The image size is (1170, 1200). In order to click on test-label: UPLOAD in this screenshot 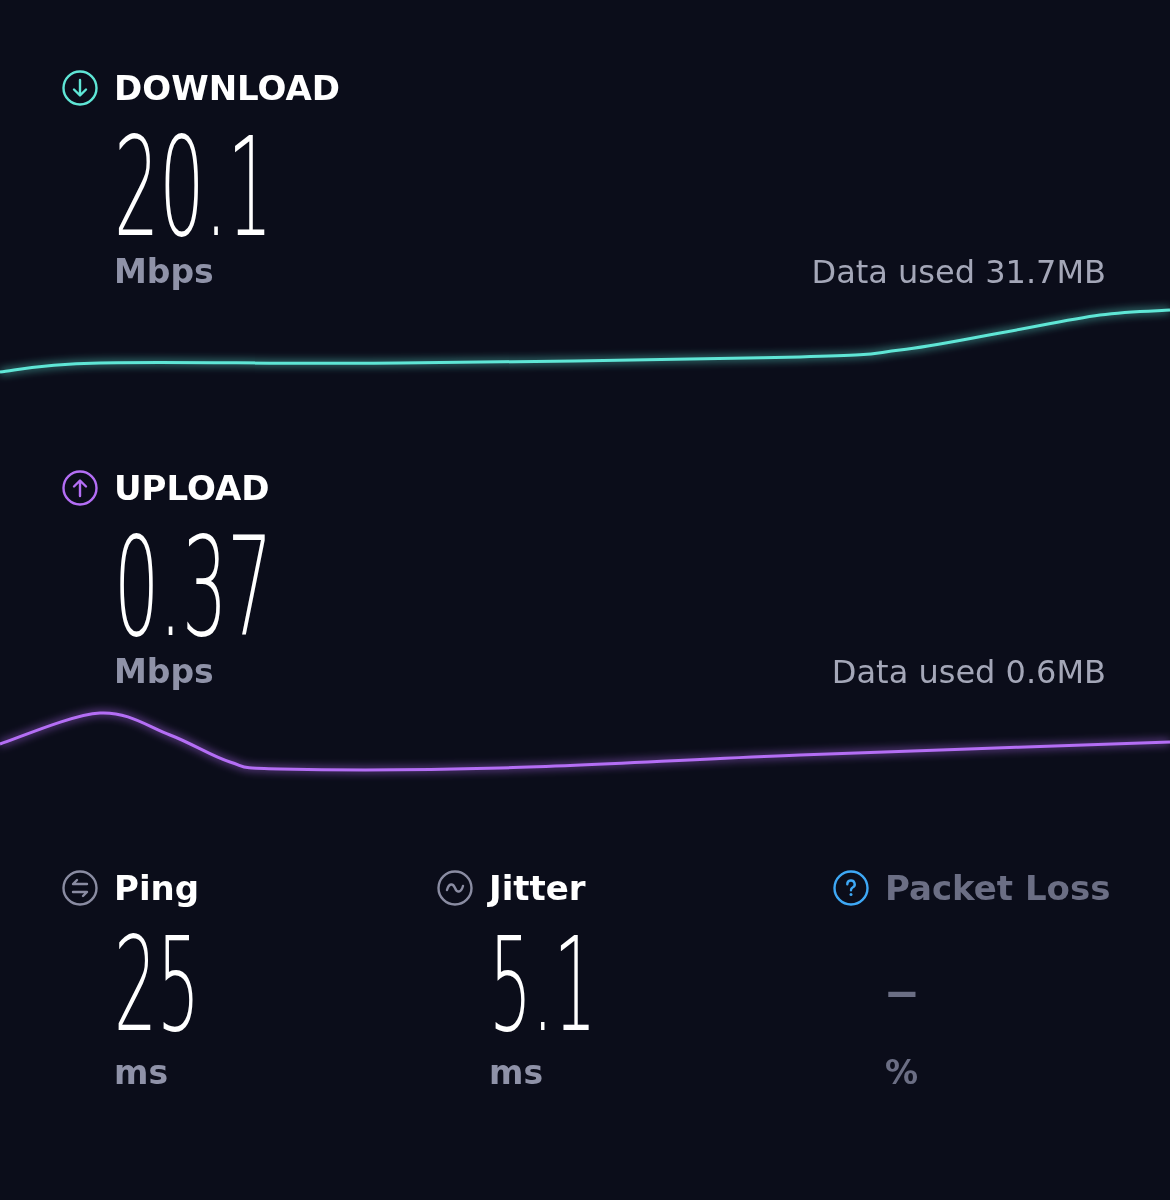, I will do `click(192, 488)`.